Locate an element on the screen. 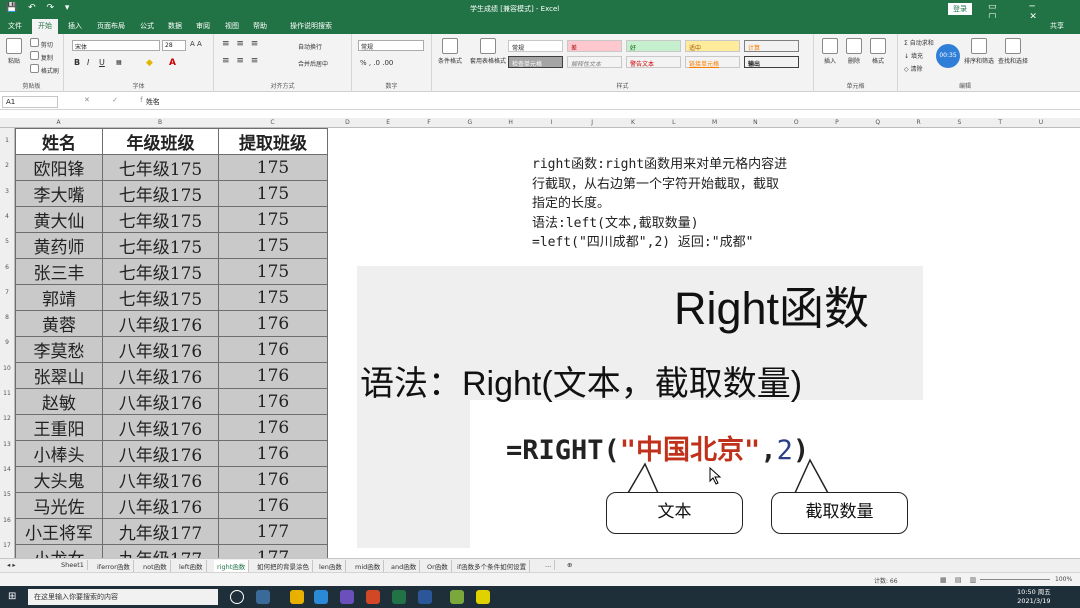 The width and height of the screenshot is (1080, 608). tab-view: 视图 is located at coordinates (232, 26).